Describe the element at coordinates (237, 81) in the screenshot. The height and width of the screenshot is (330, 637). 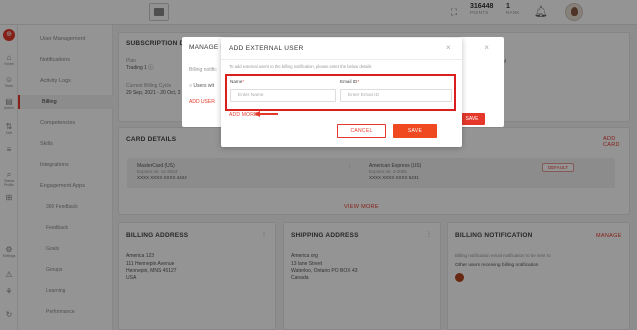
I see `name-label: Name*` at that location.